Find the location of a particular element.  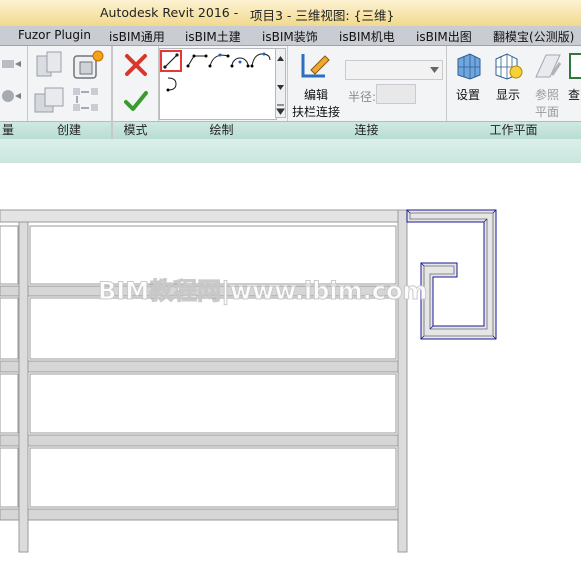

edit-label: 编辑 is located at coordinates (316, 95).